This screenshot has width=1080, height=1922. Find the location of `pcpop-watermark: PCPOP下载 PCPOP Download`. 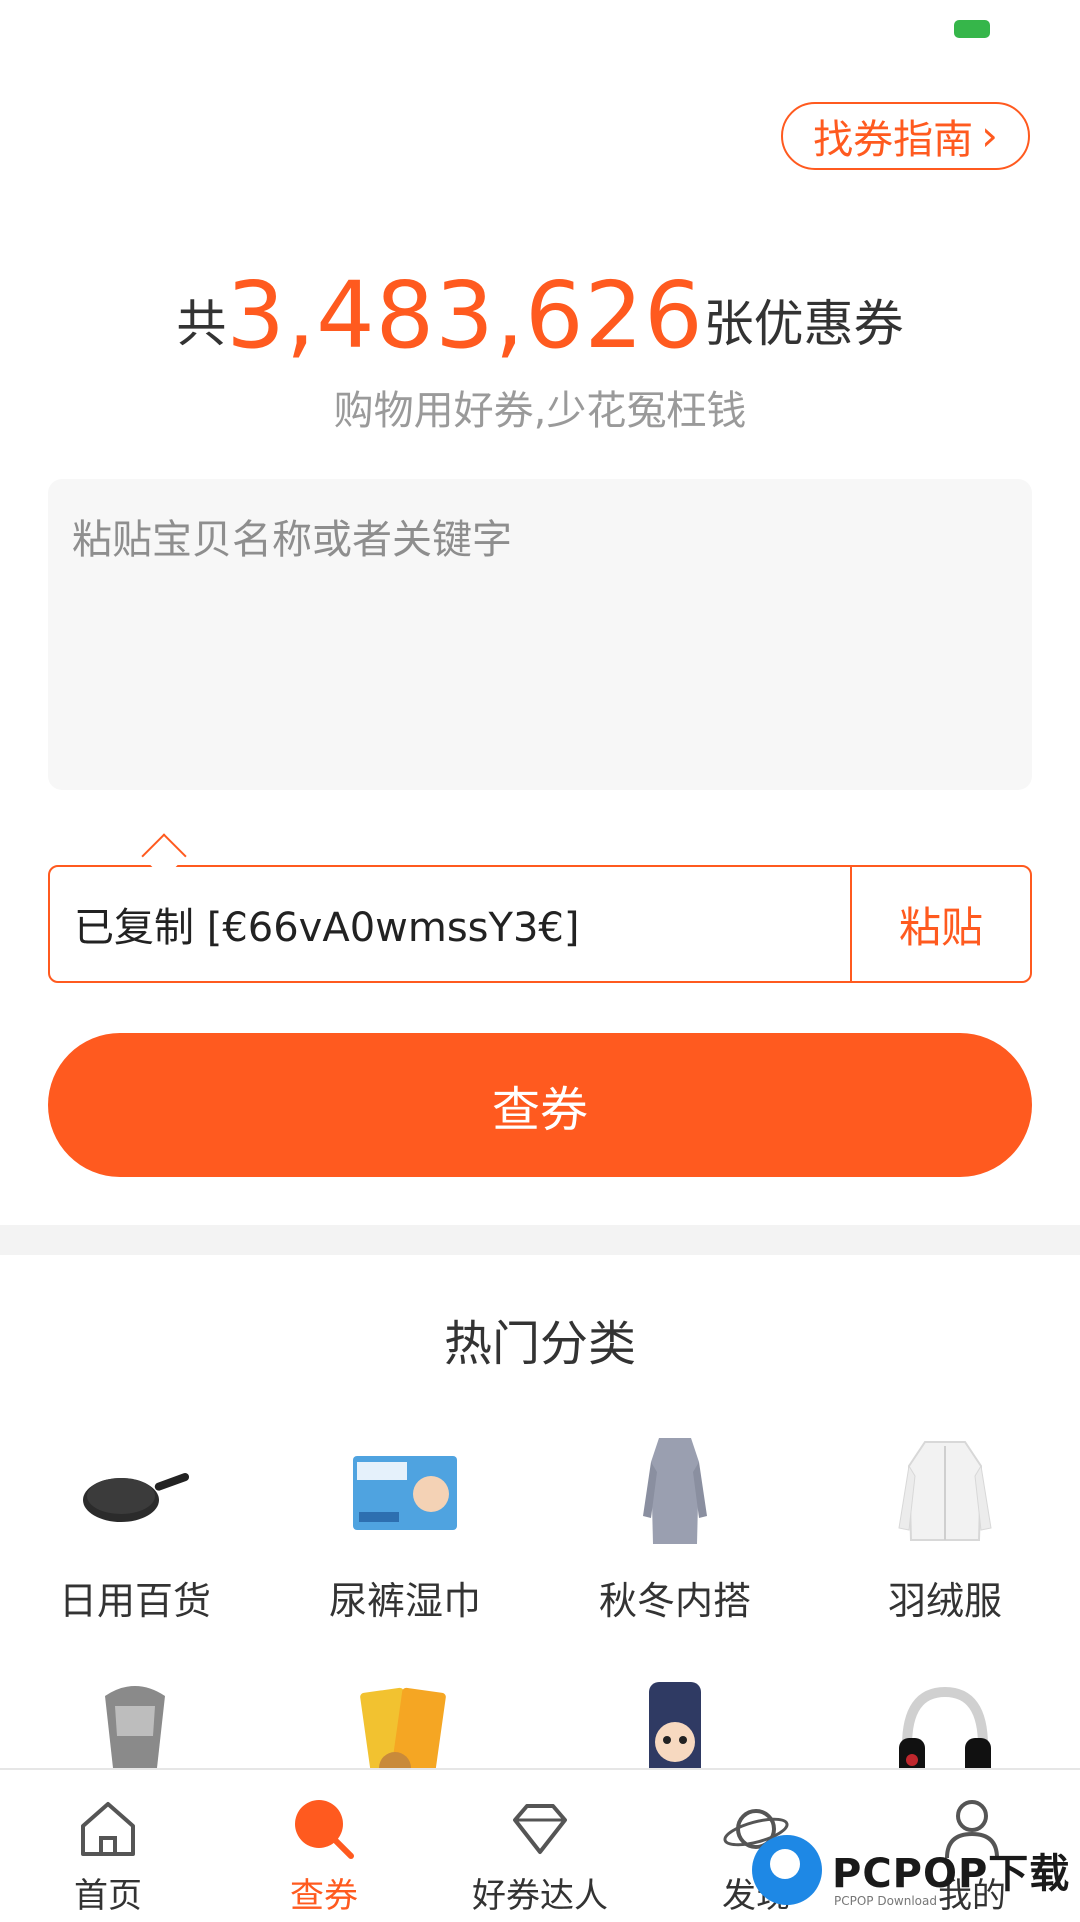

pcpop-watermark: PCPOP下载 PCPOP Download is located at coordinates (912, 1870).